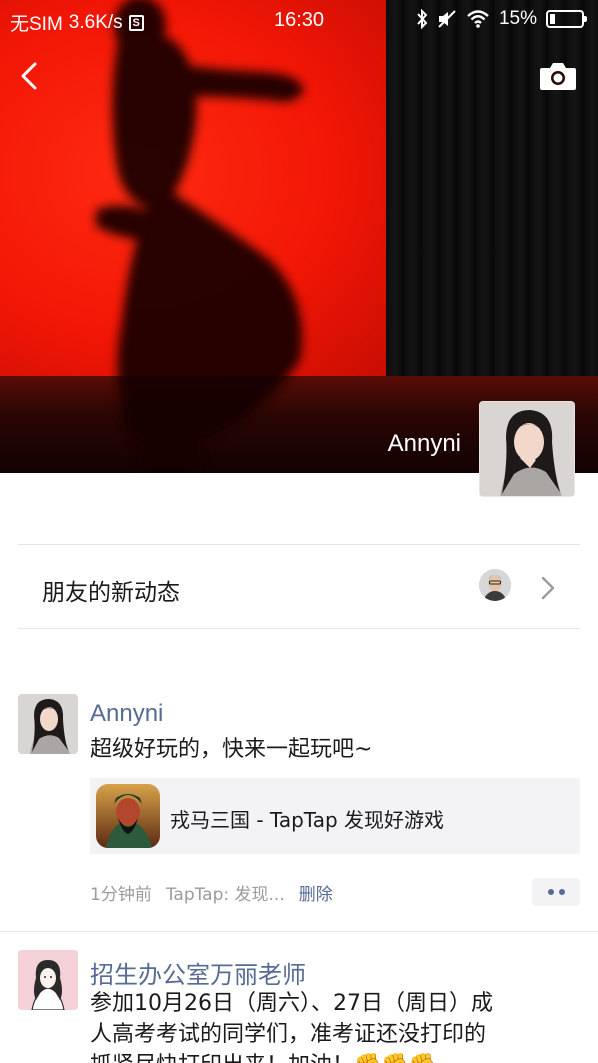 The width and height of the screenshot is (598, 1063). I want to click on delete-button: 删除, so click(316, 892).